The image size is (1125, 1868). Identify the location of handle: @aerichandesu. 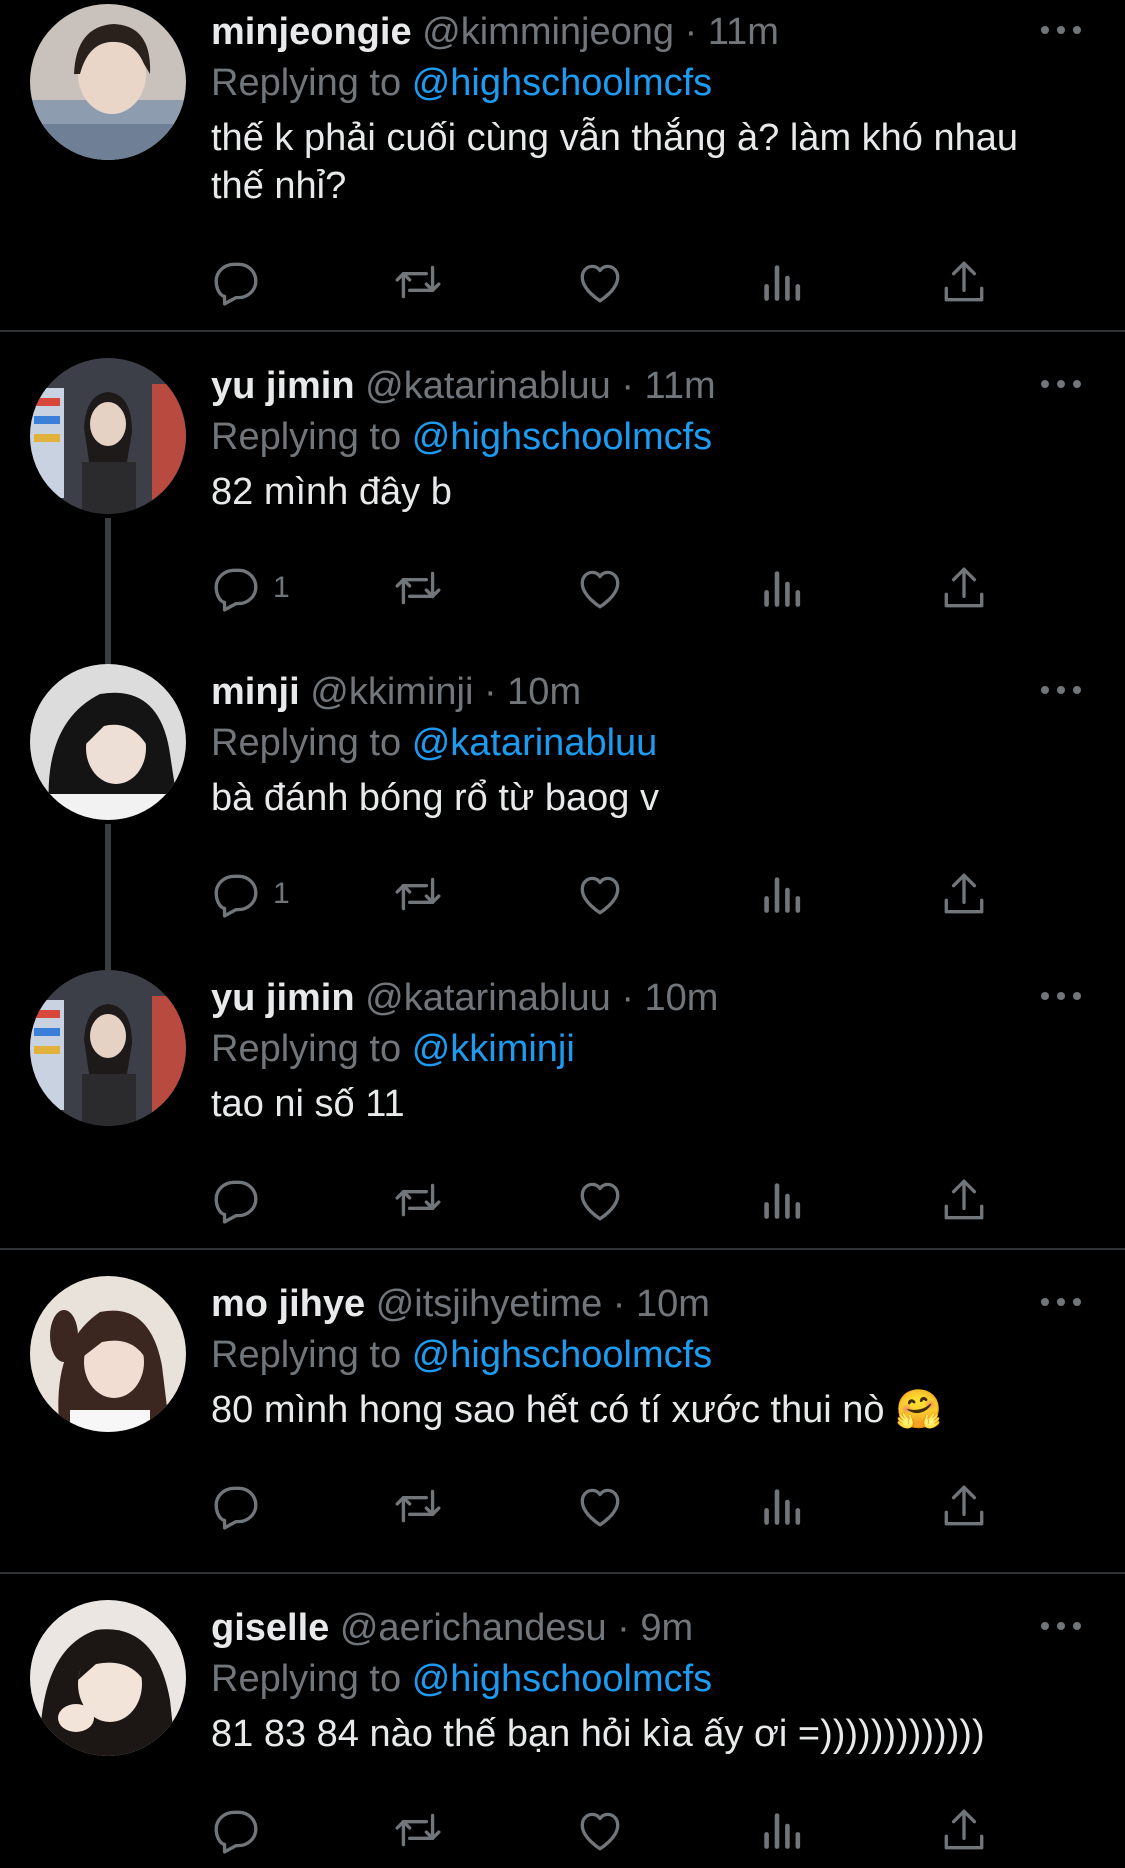
(473, 1628).